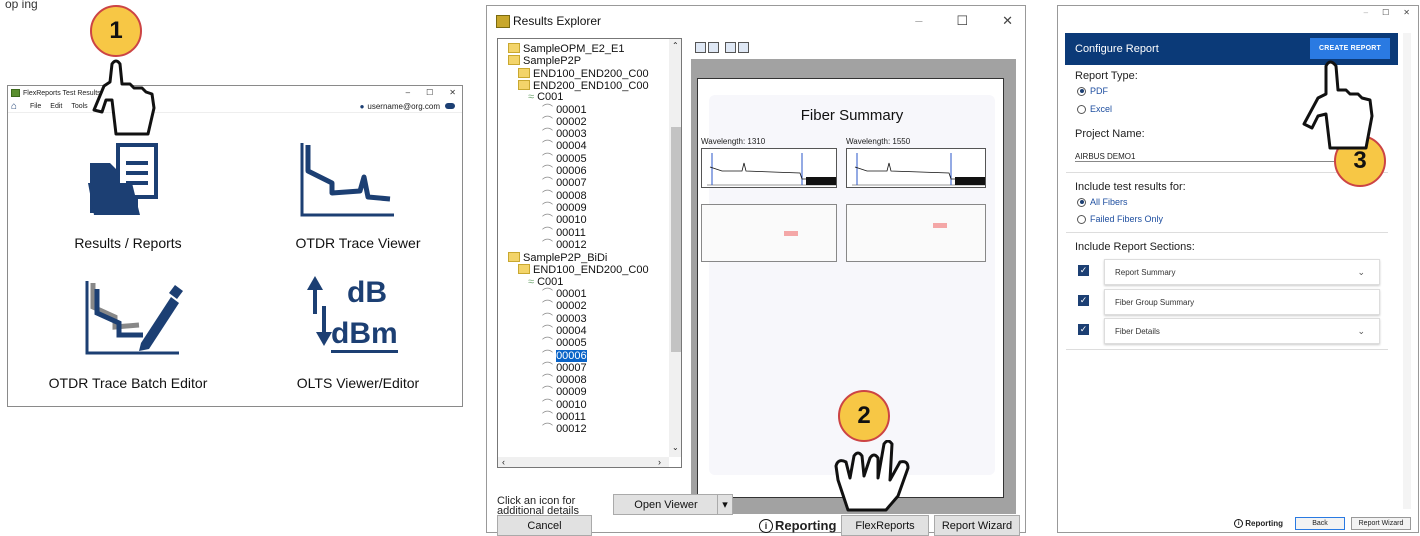 The width and height of the screenshot is (1420, 536). I want to click on otdr-trace-icon, so click(347, 180).